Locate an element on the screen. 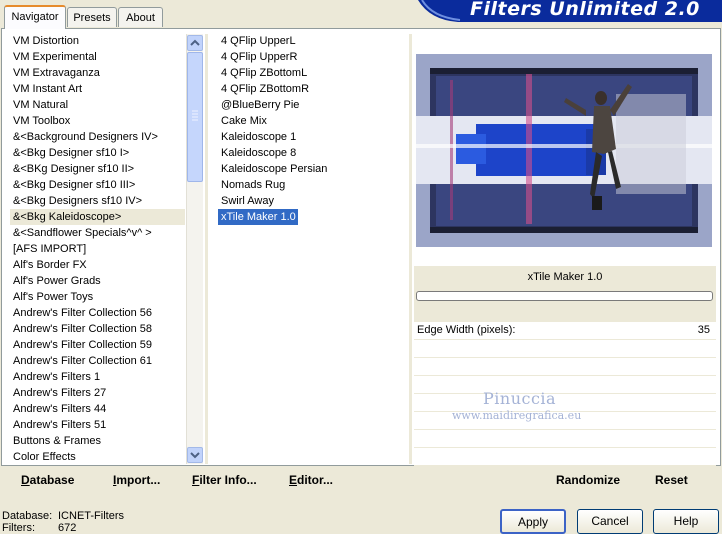 The image size is (722, 534). category-item: &<BKg Designer sf10 II> is located at coordinates (97, 169).